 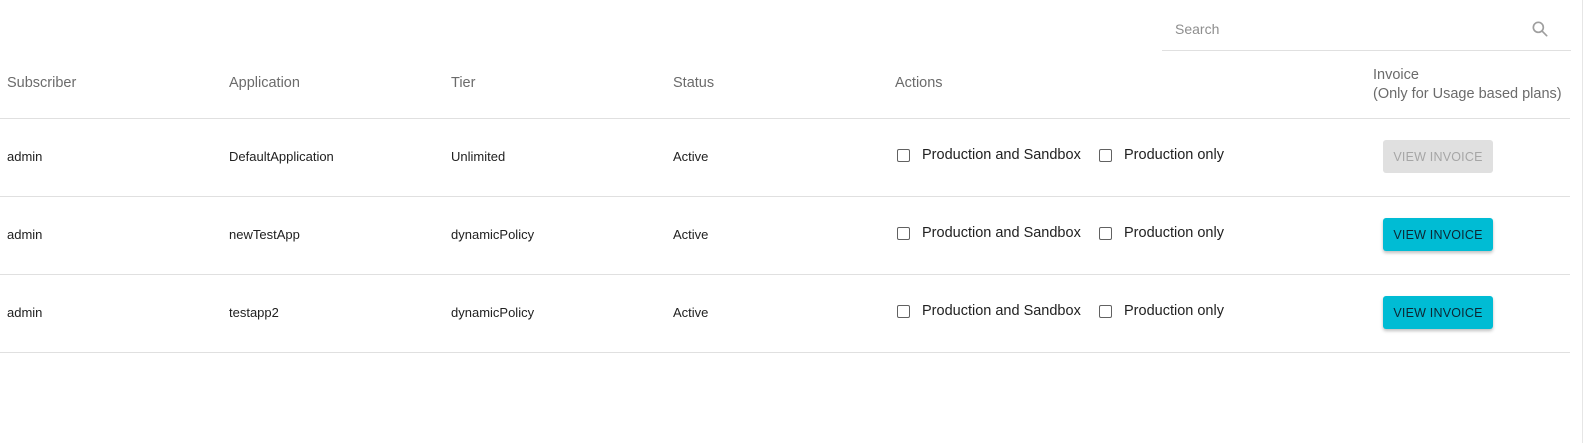 I want to click on application-cell: DefaultApplication, so click(x=281, y=156).